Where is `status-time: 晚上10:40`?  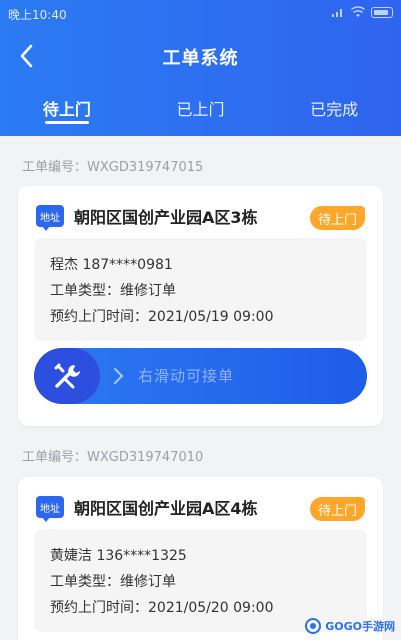
status-time: 晚上10:40 is located at coordinates (37, 15).